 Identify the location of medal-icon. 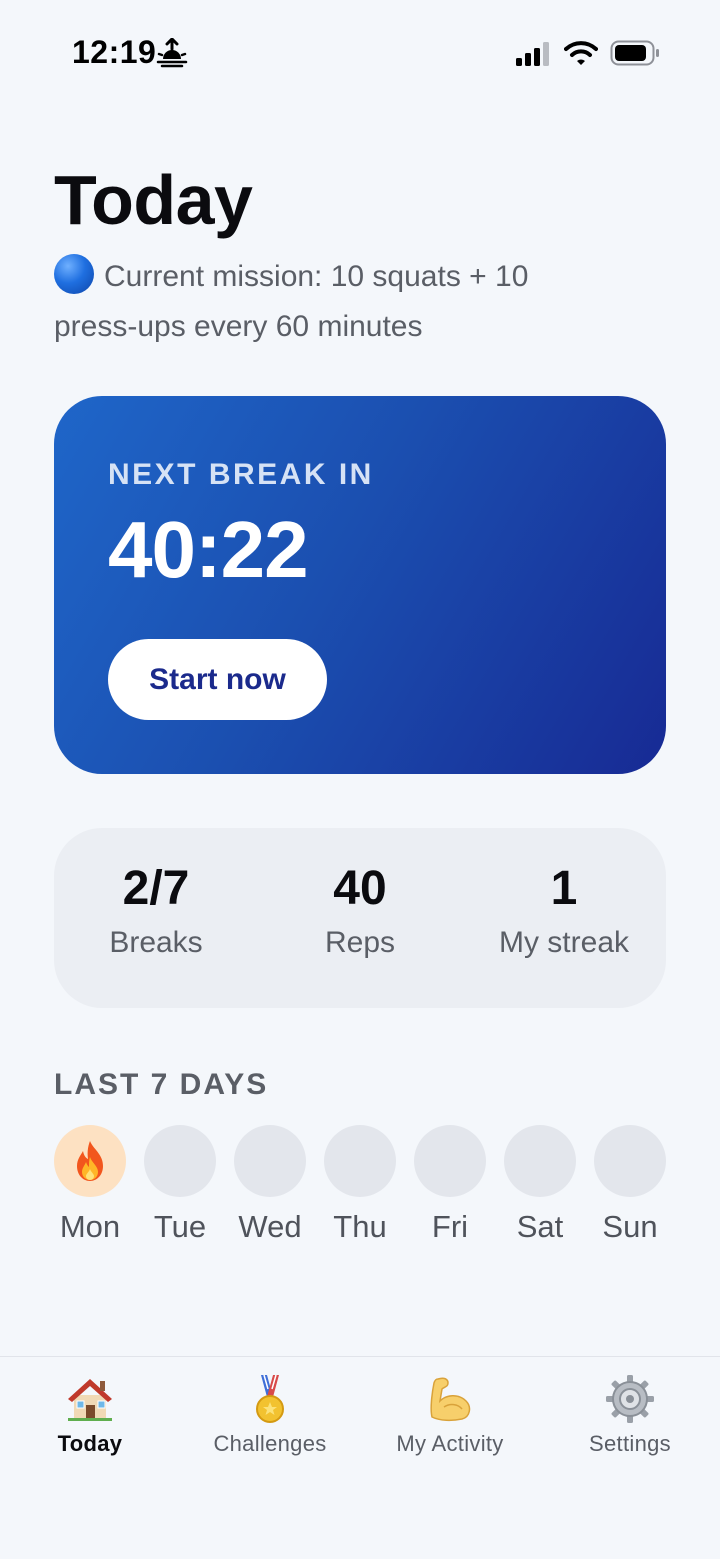
(270, 1398).